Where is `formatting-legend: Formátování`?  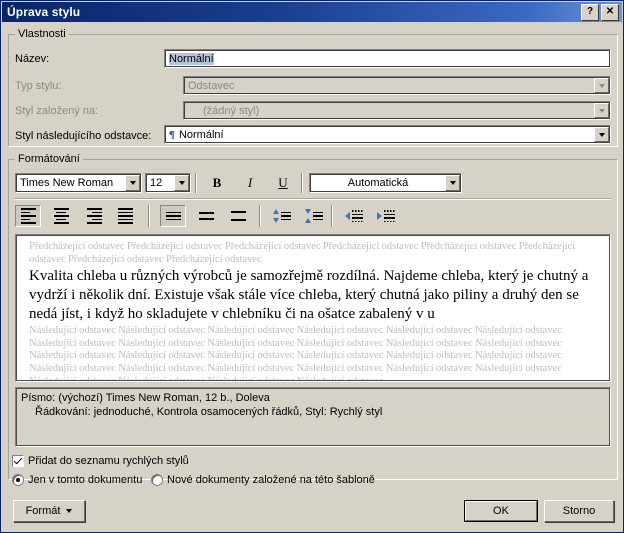
formatting-legend: Formátování is located at coordinates (49, 159).